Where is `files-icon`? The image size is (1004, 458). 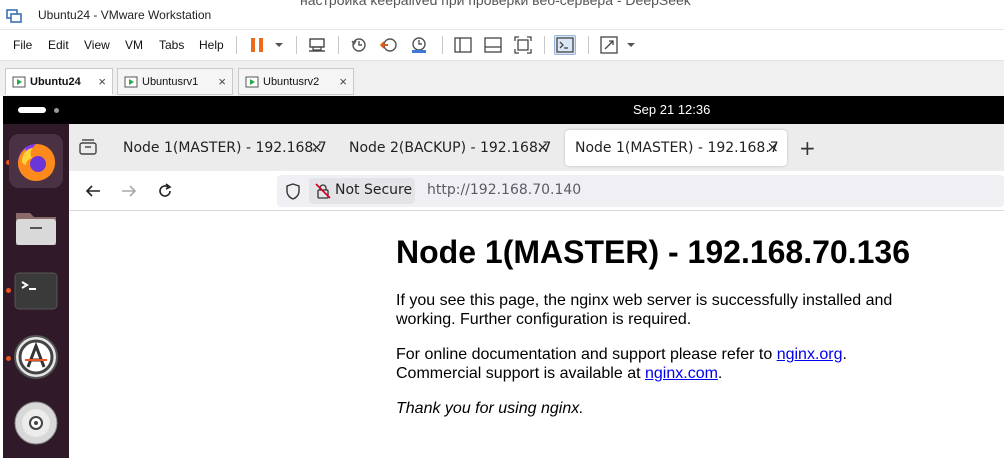 files-icon is located at coordinates (36, 227).